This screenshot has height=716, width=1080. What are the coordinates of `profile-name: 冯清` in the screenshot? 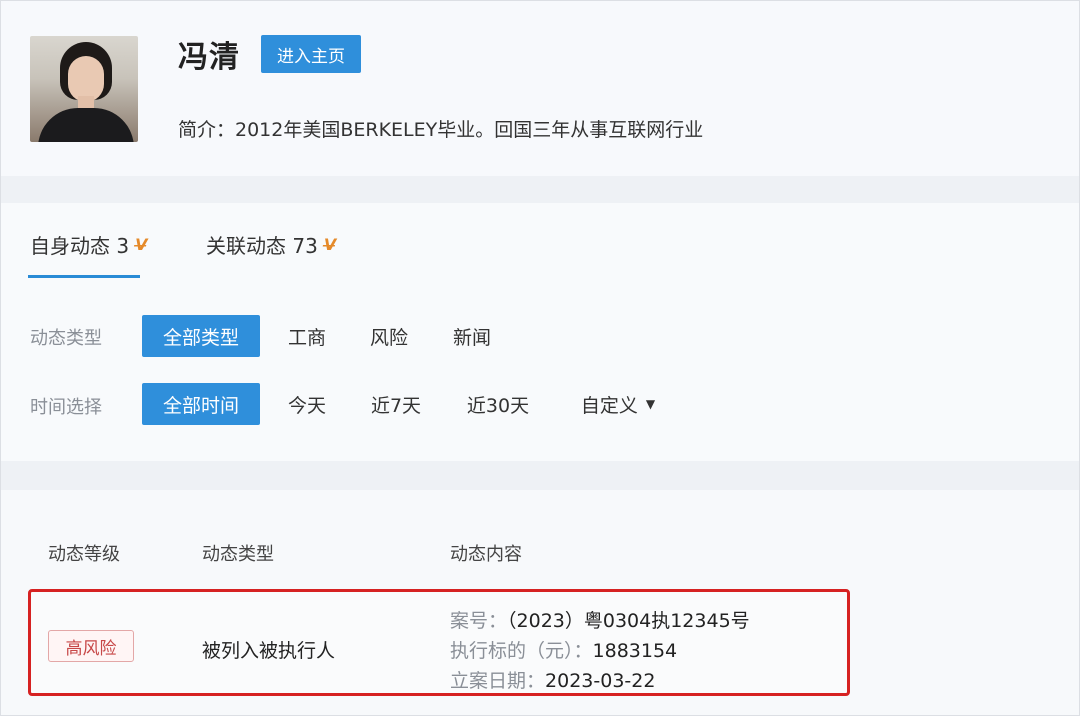 It's located at (209, 57).